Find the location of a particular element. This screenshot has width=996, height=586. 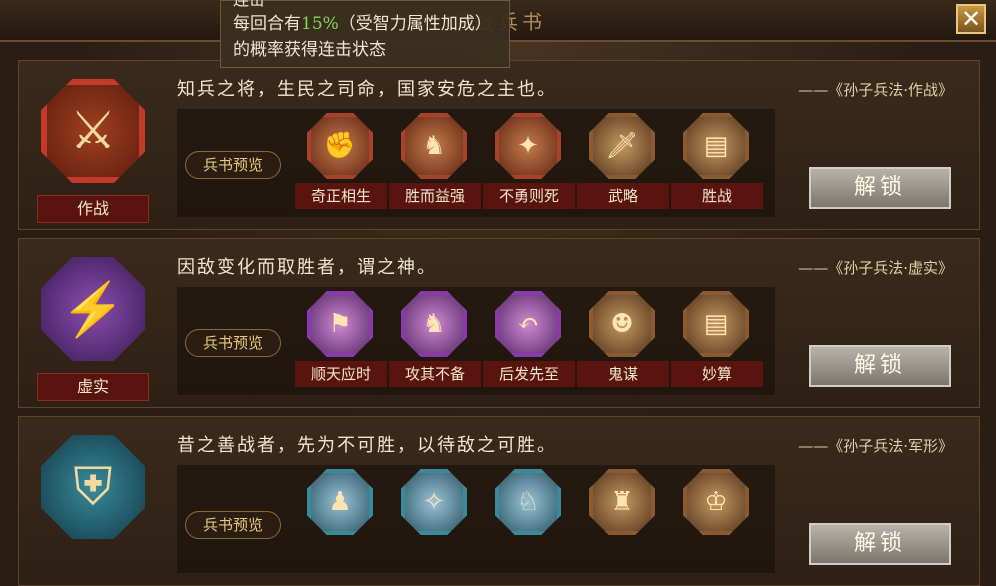

arc-arrow-icon: ↶ is located at coordinates (528, 324).